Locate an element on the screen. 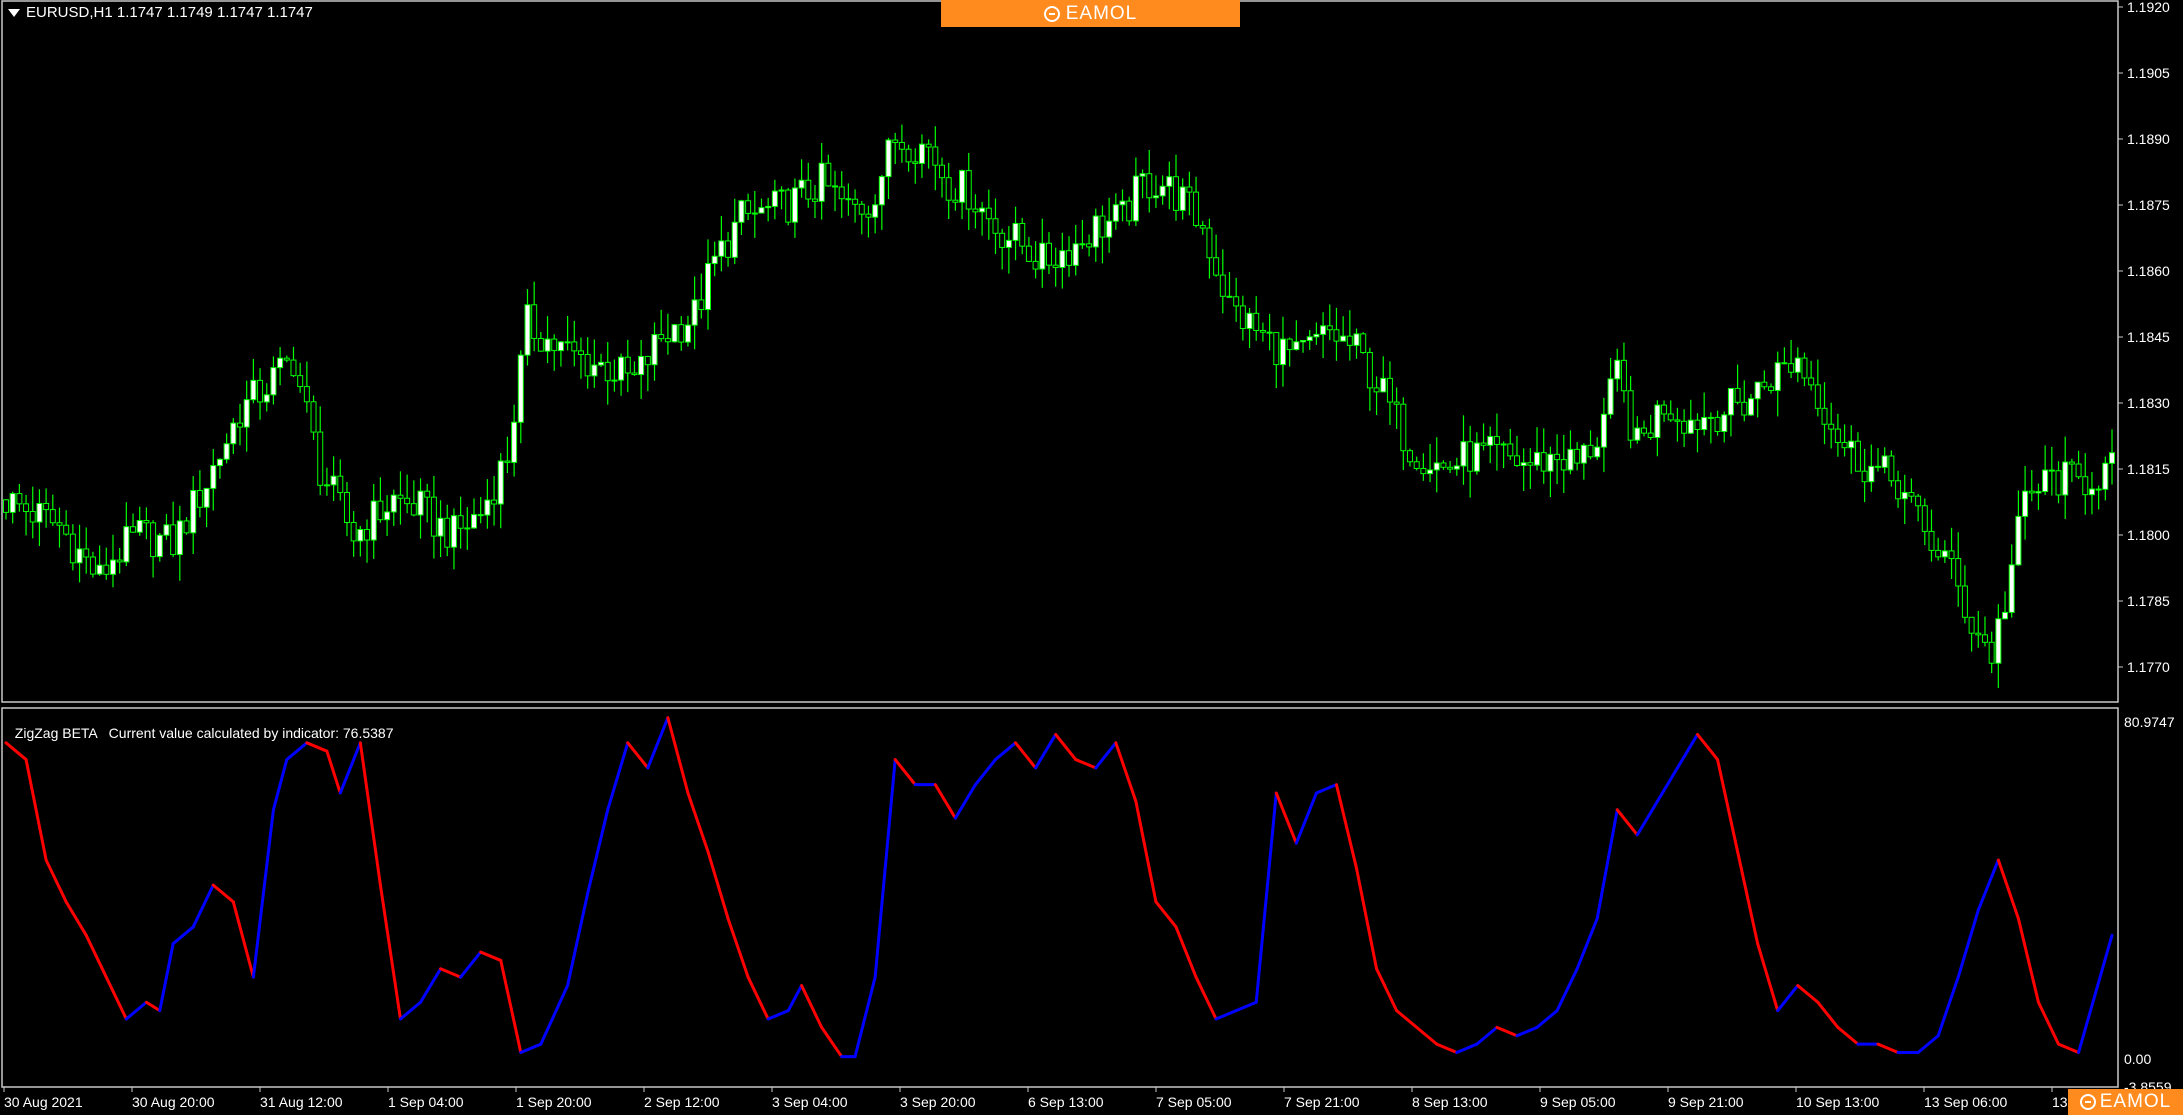 Image resolution: width=2183 pixels, height=1115 pixels. symbol-info: EURUSD,H1 1.1747 1.1749 1.1747 1.1747 is located at coordinates (160, 12).